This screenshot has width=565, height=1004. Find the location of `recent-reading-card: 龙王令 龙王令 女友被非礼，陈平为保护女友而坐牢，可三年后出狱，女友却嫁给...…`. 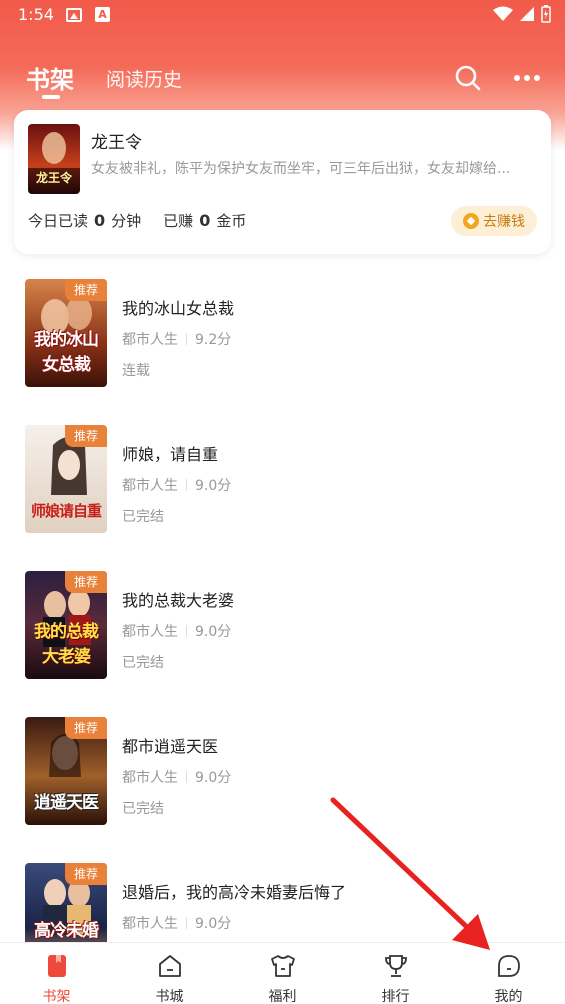

recent-reading-card: 龙王令 龙王令 女友被非礼，陈平为保护女友而坐牢，可三年后出狱，女友却嫁给...… is located at coordinates (282, 182).